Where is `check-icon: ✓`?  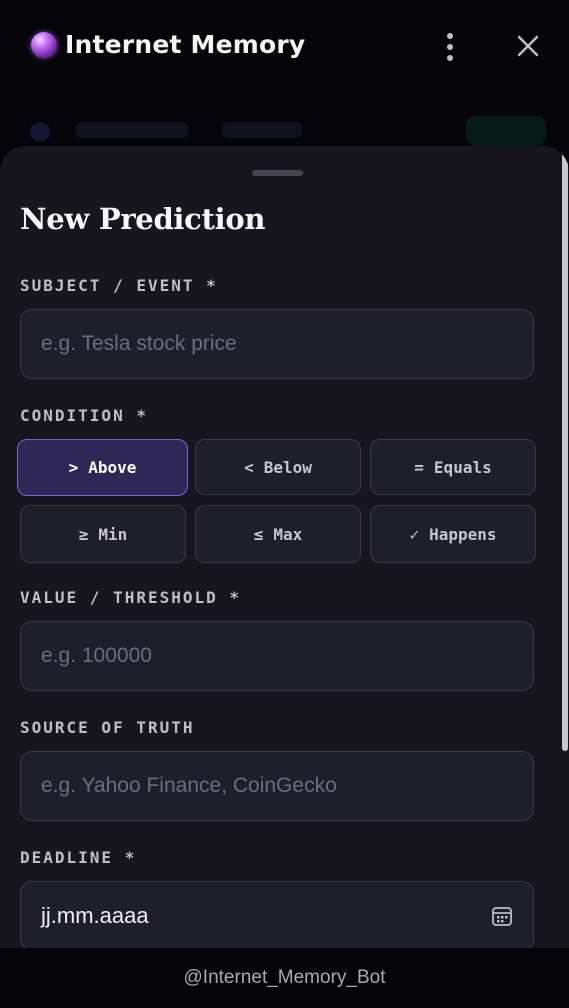
check-icon: ✓ is located at coordinates (414, 534).